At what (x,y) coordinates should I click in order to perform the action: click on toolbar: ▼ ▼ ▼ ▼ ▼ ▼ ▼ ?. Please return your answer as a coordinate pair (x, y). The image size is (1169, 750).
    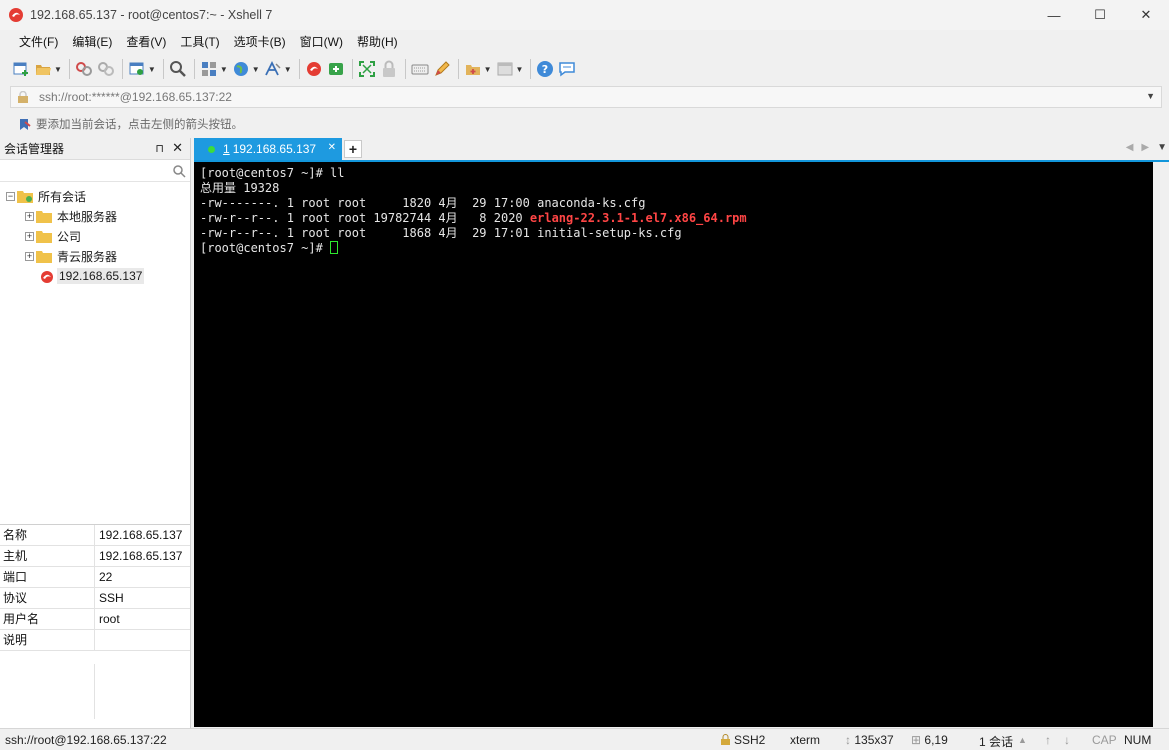
    Looking at the image, I should click on (584, 69).